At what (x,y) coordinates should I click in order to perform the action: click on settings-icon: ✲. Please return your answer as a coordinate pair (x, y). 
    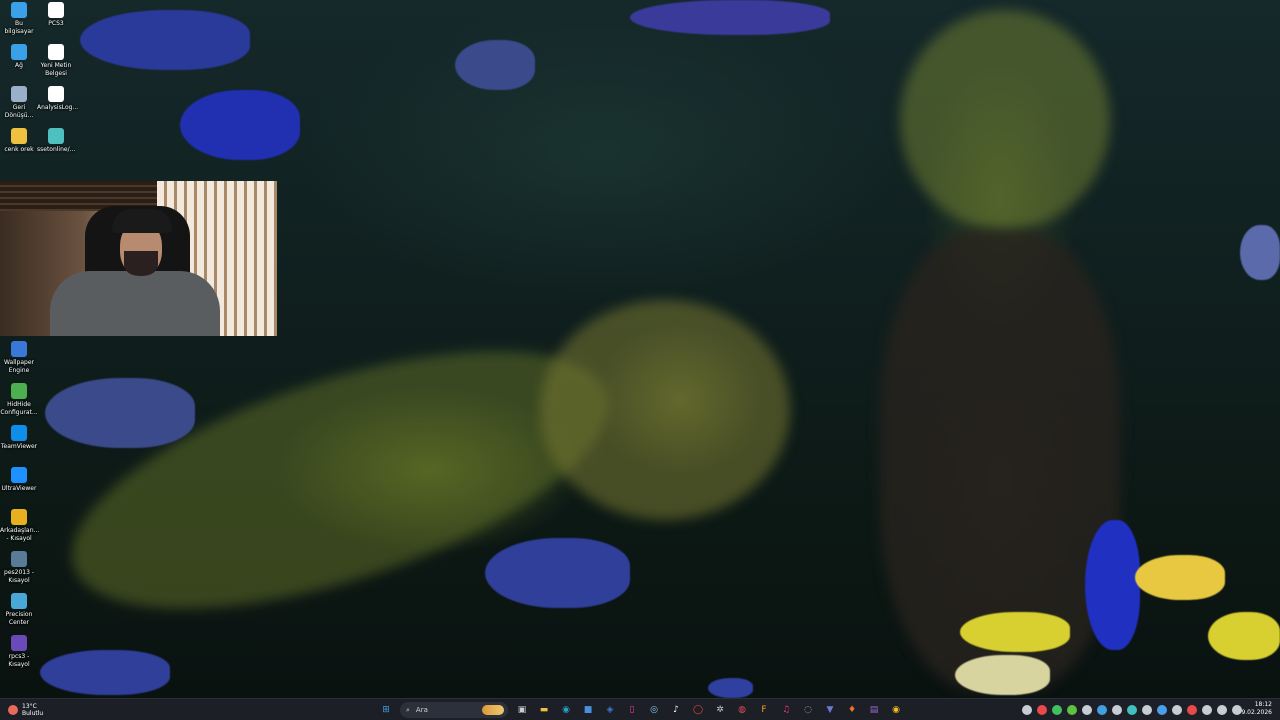
    Looking at the image, I should click on (720, 710).